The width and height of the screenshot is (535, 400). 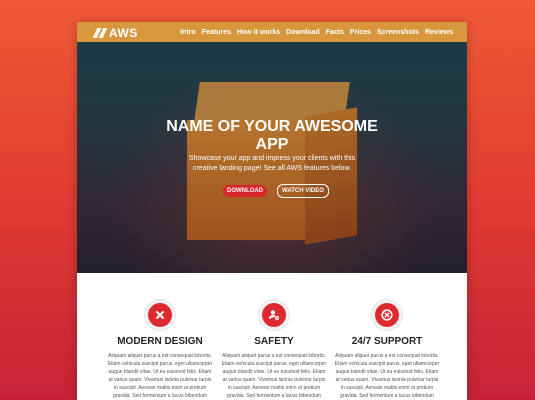 I want to click on hero-title-line-1: NAME OF YOUR AWESOME, so click(x=272, y=126).